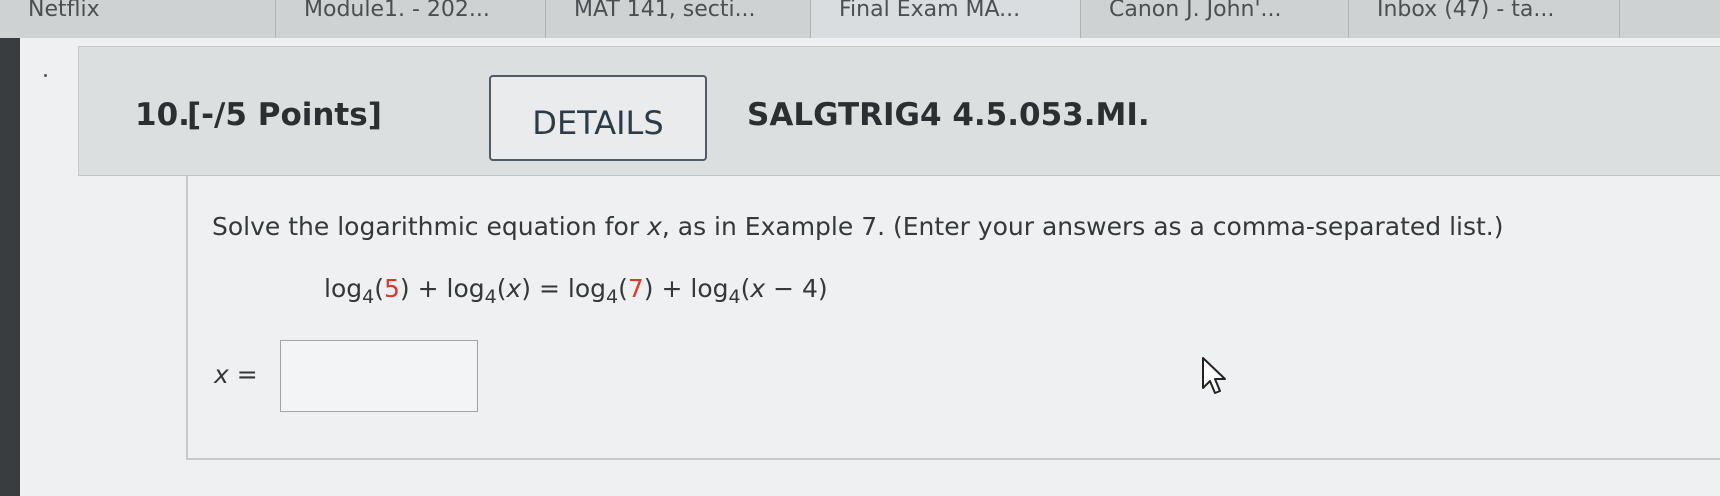 The height and width of the screenshot is (496, 1720). What do you see at coordinates (490, 297) in the screenshot?
I see `eq-base-2: 4` at bounding box center [490, 297].